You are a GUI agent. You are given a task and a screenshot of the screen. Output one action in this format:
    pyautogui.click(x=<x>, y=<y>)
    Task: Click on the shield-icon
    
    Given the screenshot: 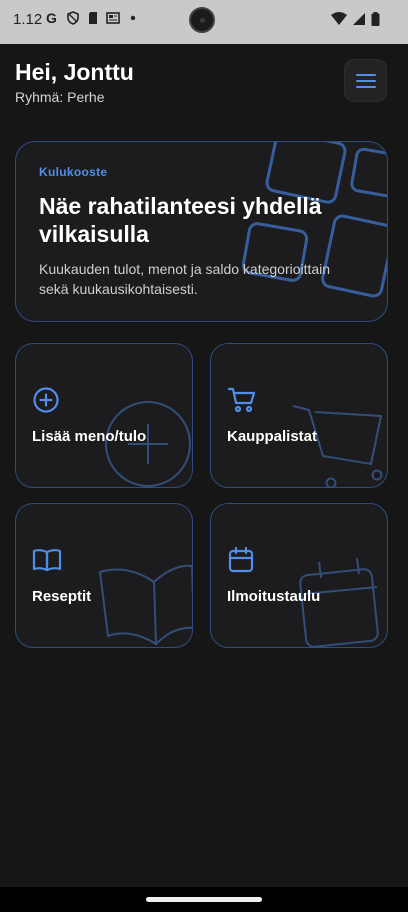 What is the action you would take?
    pyautogui.click(x=73, y=18)
    